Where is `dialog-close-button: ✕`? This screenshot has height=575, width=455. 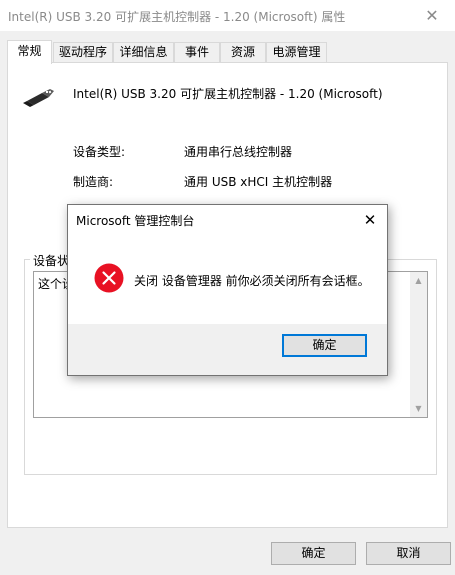 dialog-close-button: ✕ is located at coordinates (370, 219).